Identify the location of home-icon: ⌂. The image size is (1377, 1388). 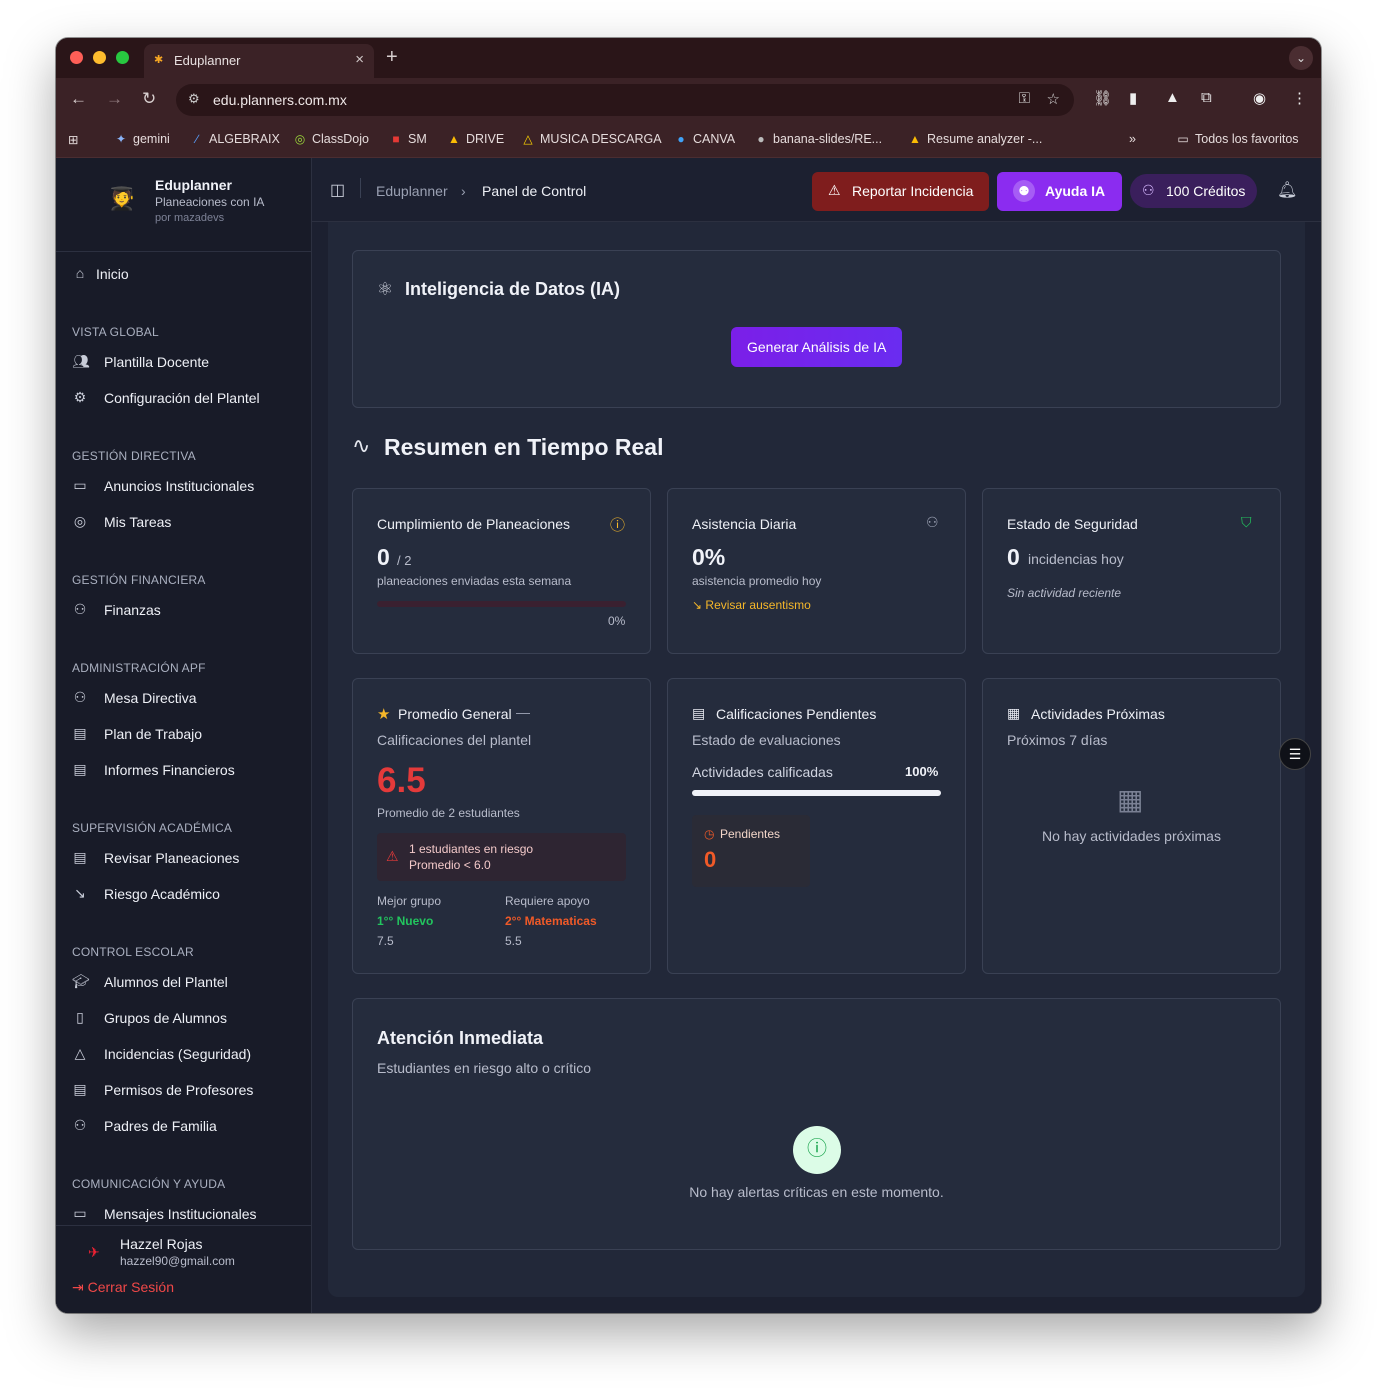
(80, 273).